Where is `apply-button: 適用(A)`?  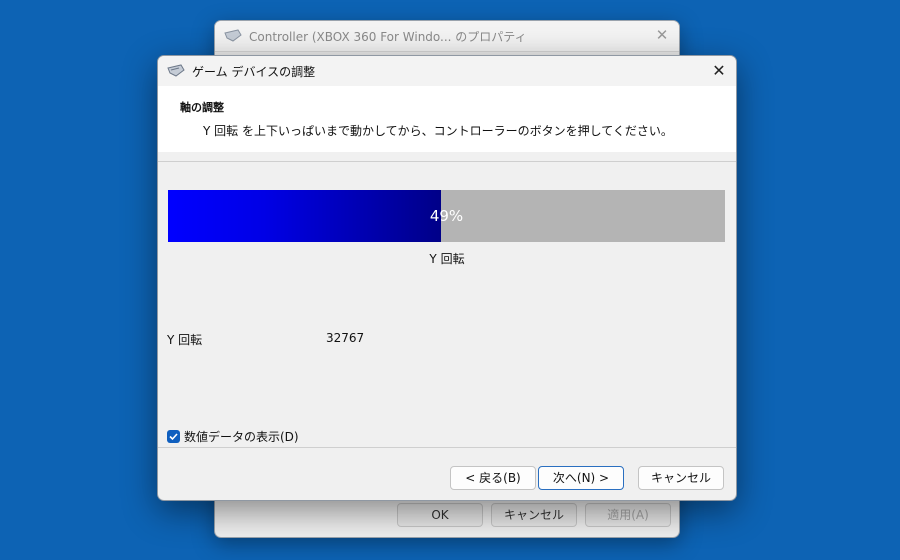
apply-button: 適用(A) is located at coordinates (628, 515).